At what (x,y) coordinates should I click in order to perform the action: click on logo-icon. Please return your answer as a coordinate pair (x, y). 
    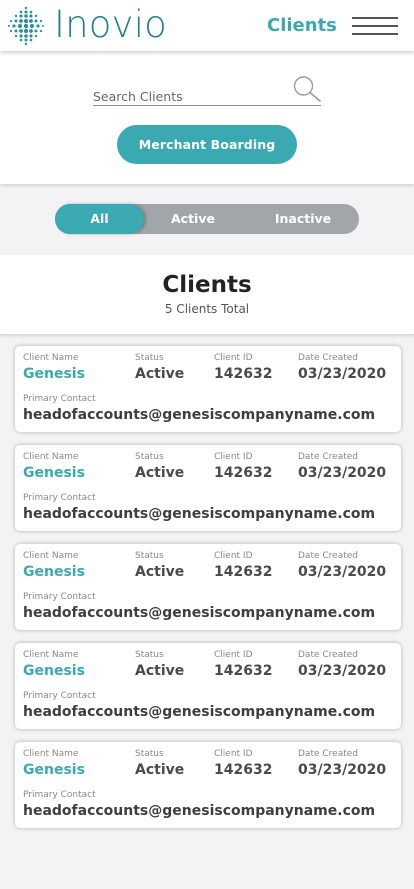
    Looking at the image, I should click on (26, 26).